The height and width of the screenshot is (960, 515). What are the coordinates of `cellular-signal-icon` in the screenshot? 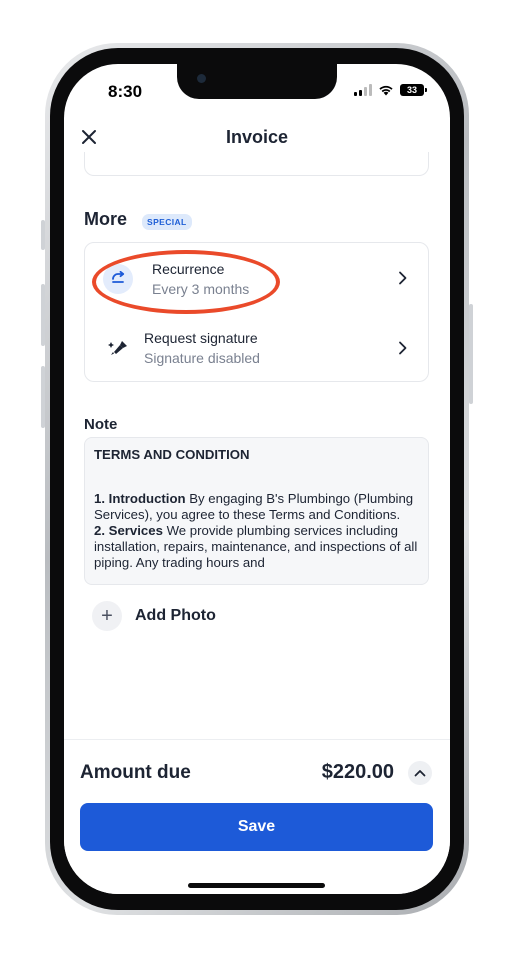 It's located at (363, 90).